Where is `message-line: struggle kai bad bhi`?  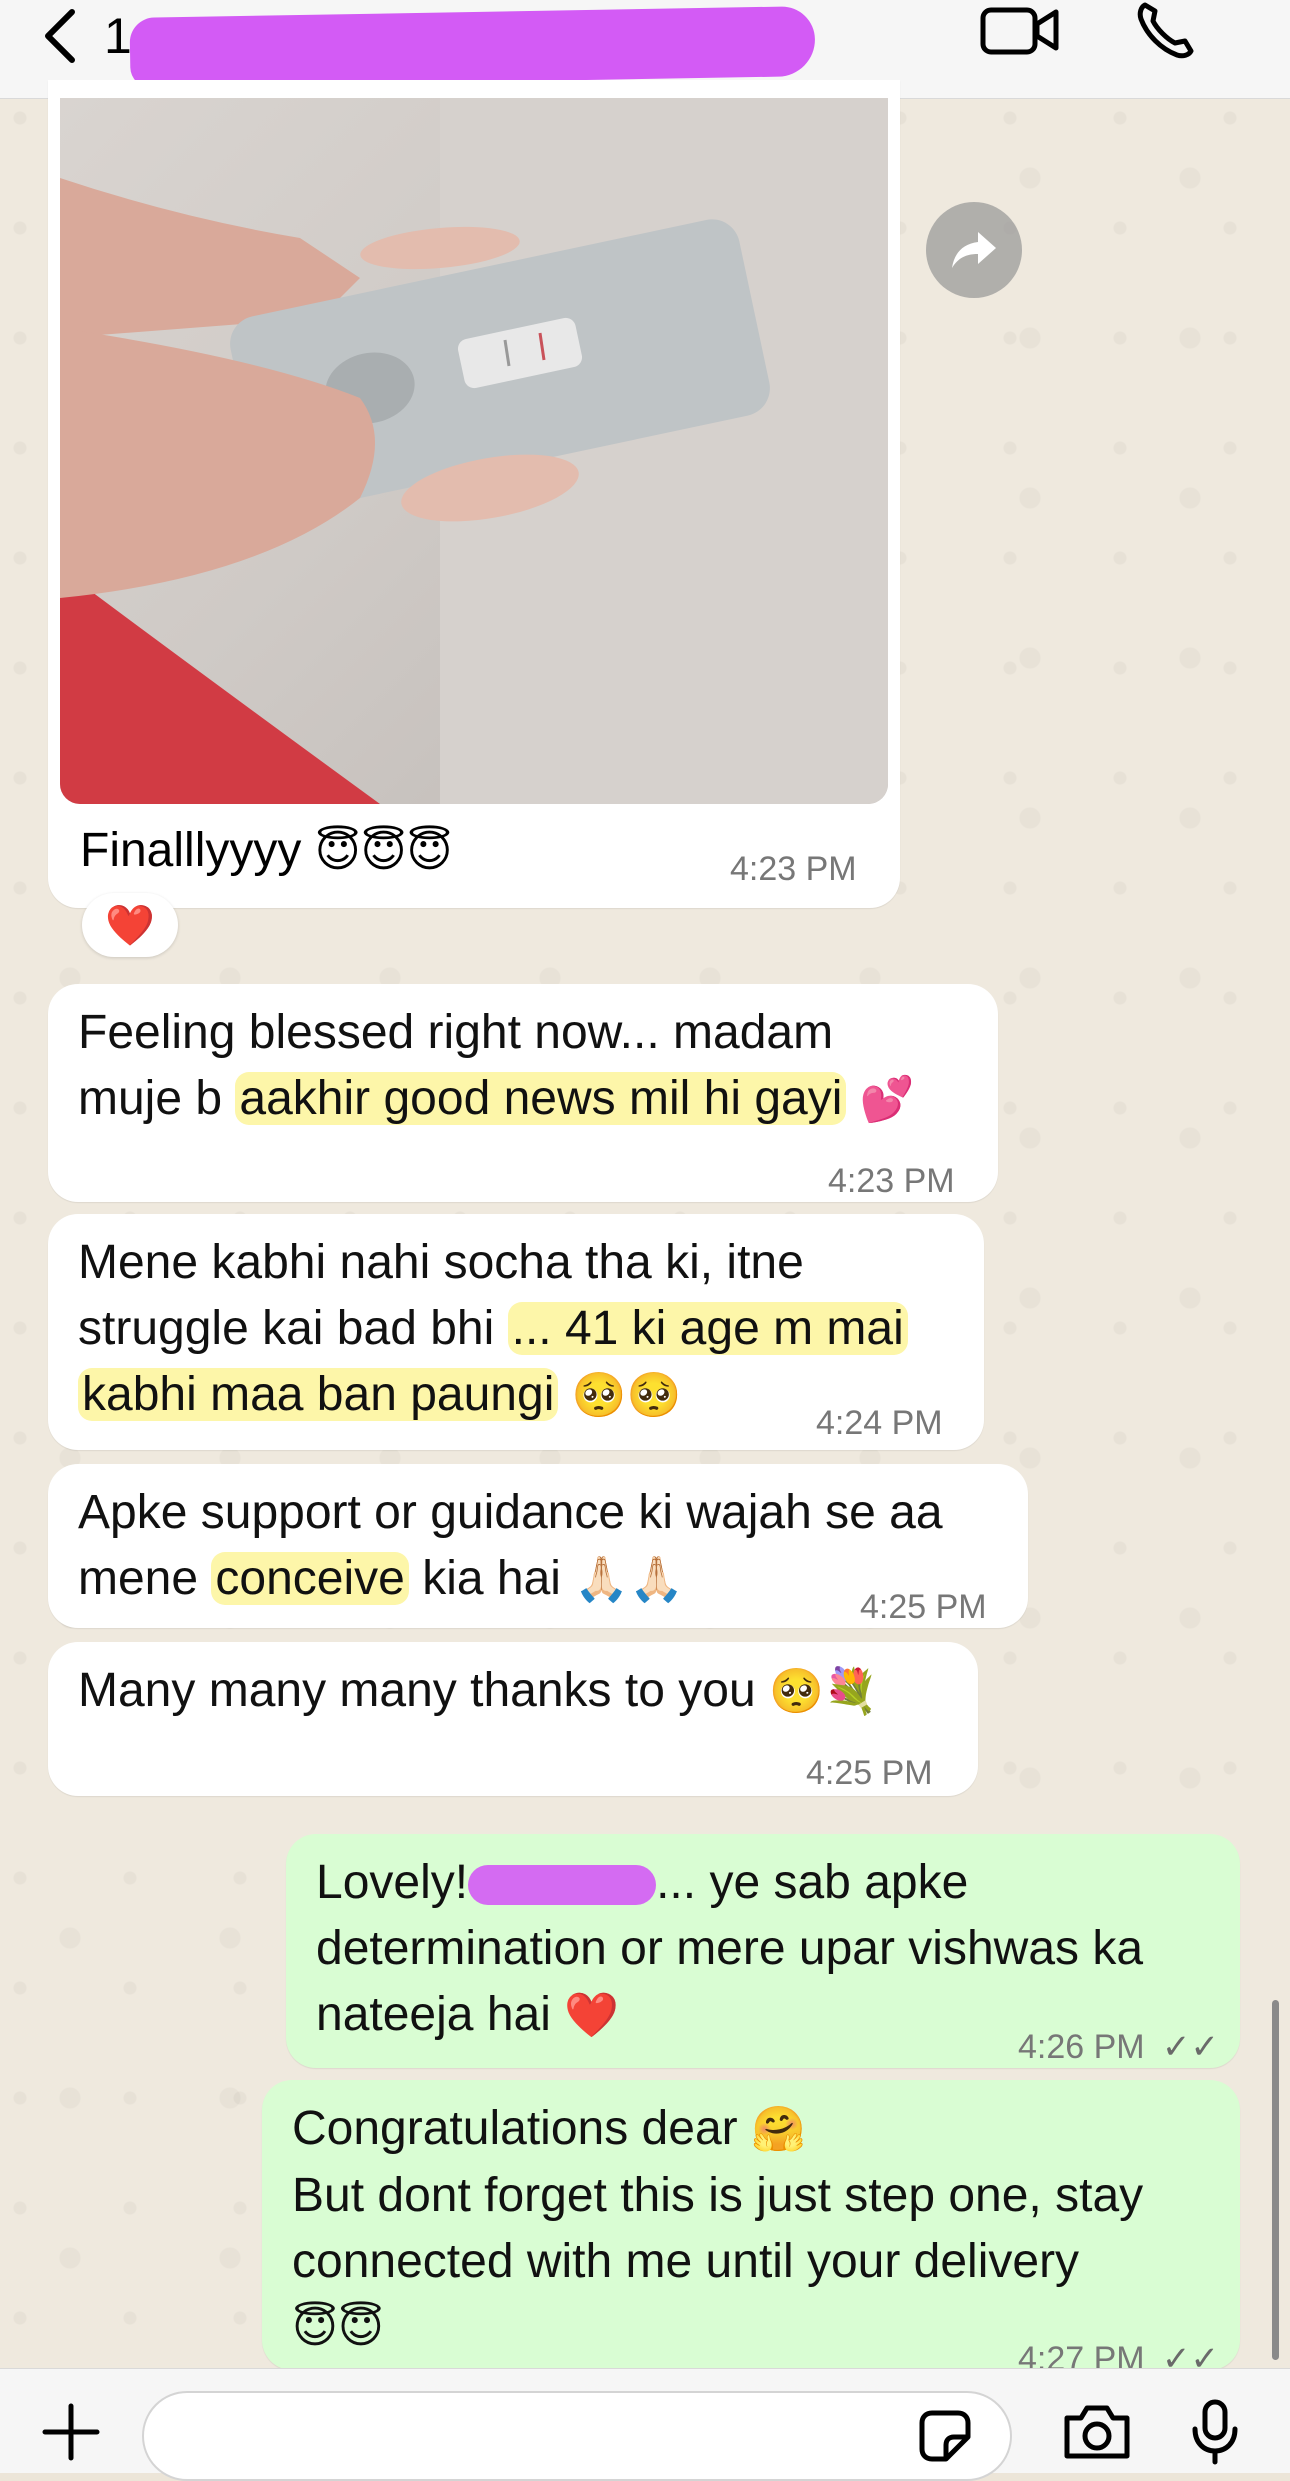
message-line: struggle kai bad bhi is located at coordinates (293, 1328).